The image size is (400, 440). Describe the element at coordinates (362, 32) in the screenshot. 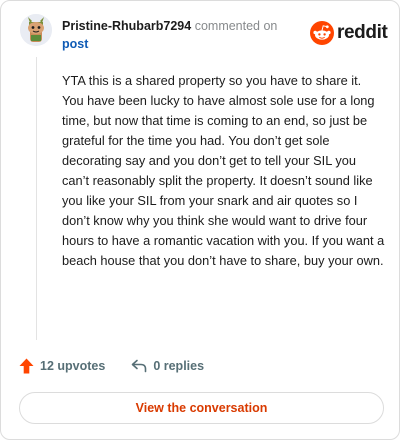

I see `reddit-wordmark: reddit` at that location.